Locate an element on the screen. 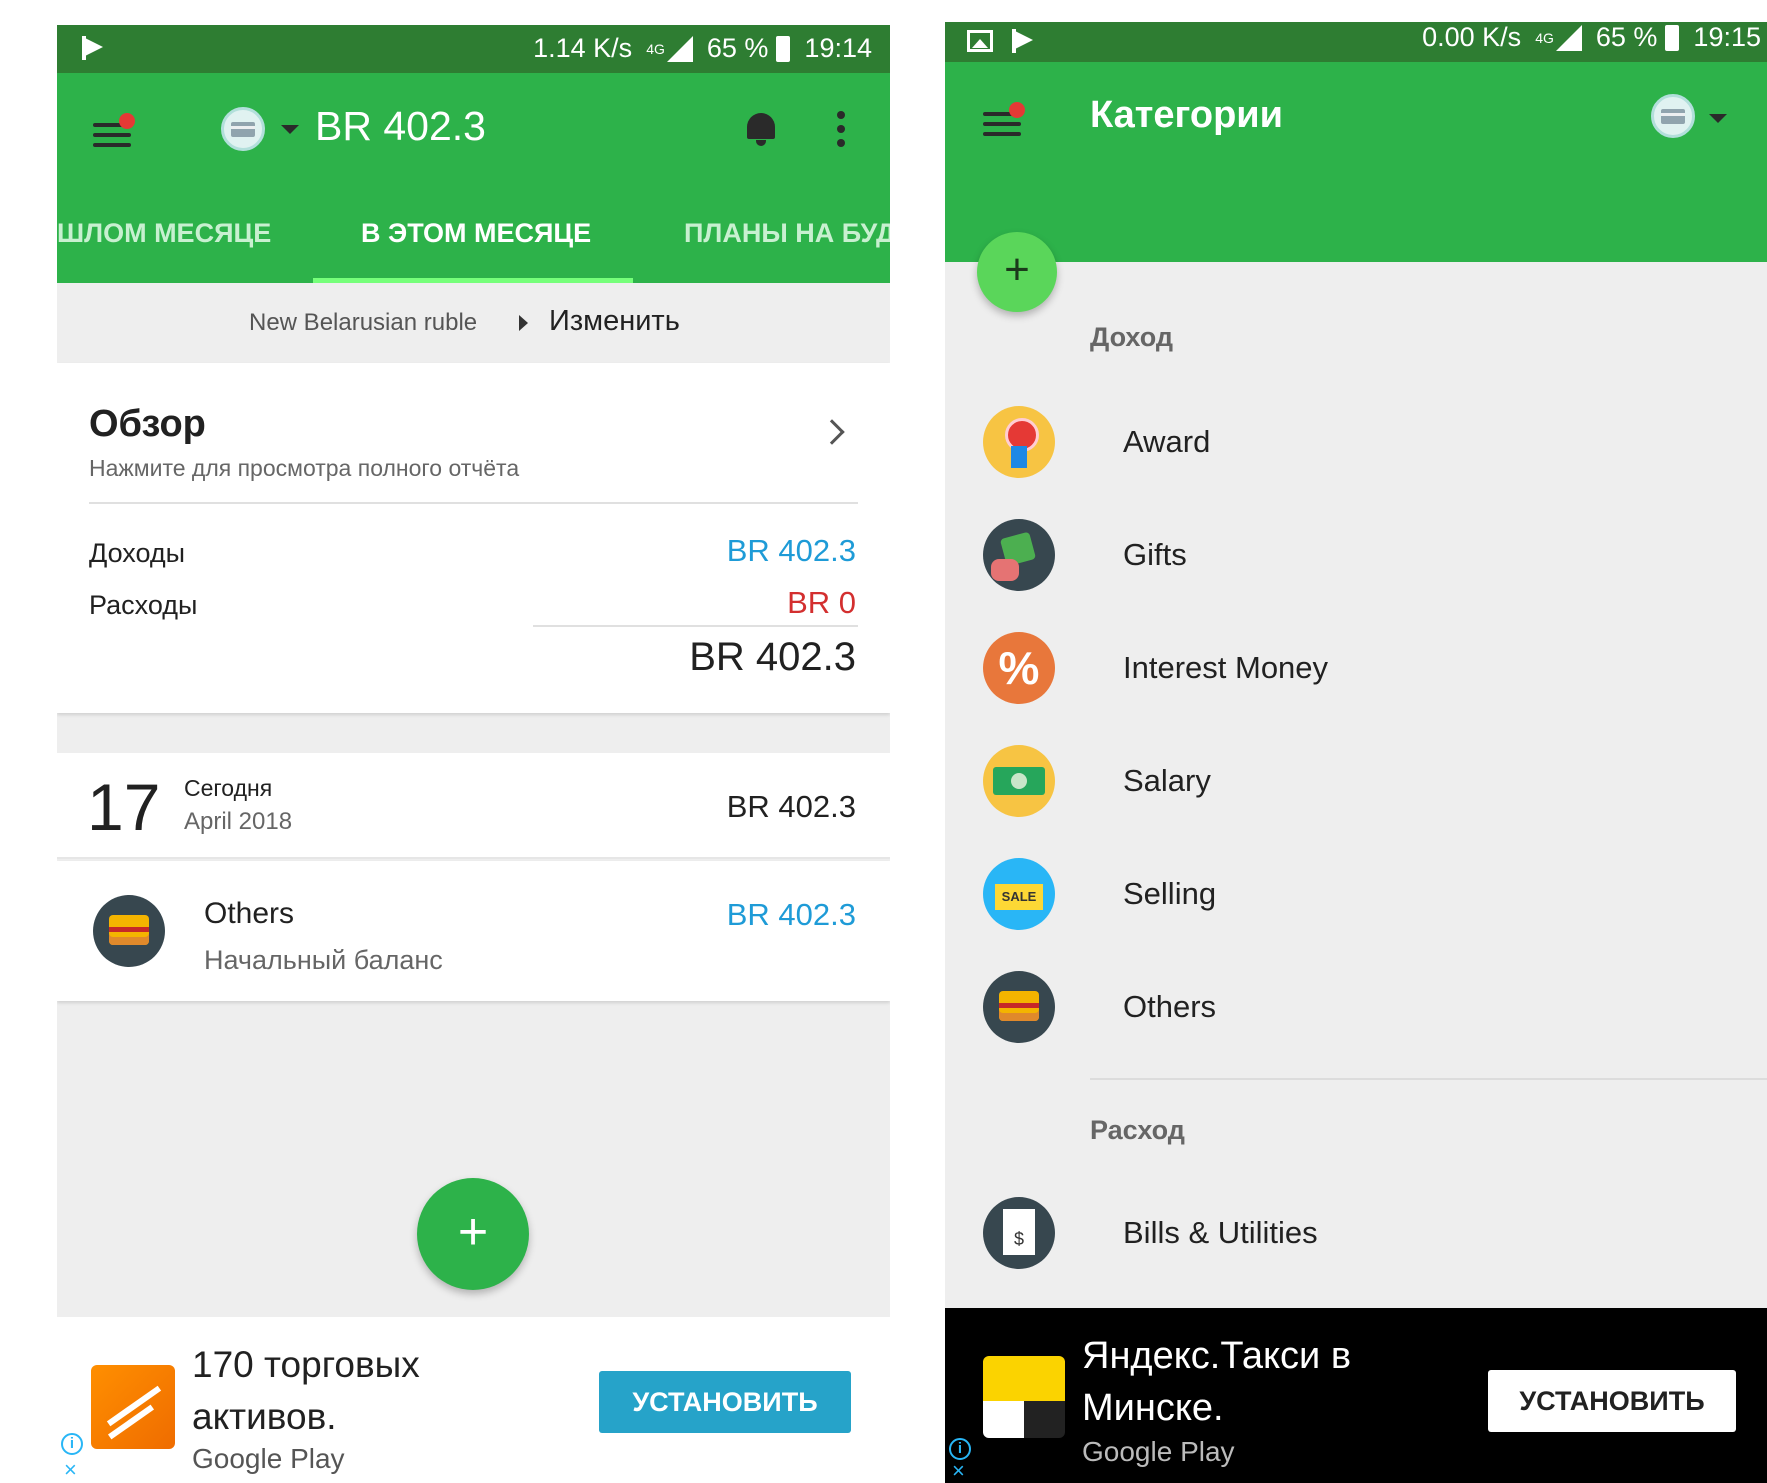 Image resolution: width=1767 pixels, height=1483 pixels. interest-icon: % is located at coordinates (1019, 668).